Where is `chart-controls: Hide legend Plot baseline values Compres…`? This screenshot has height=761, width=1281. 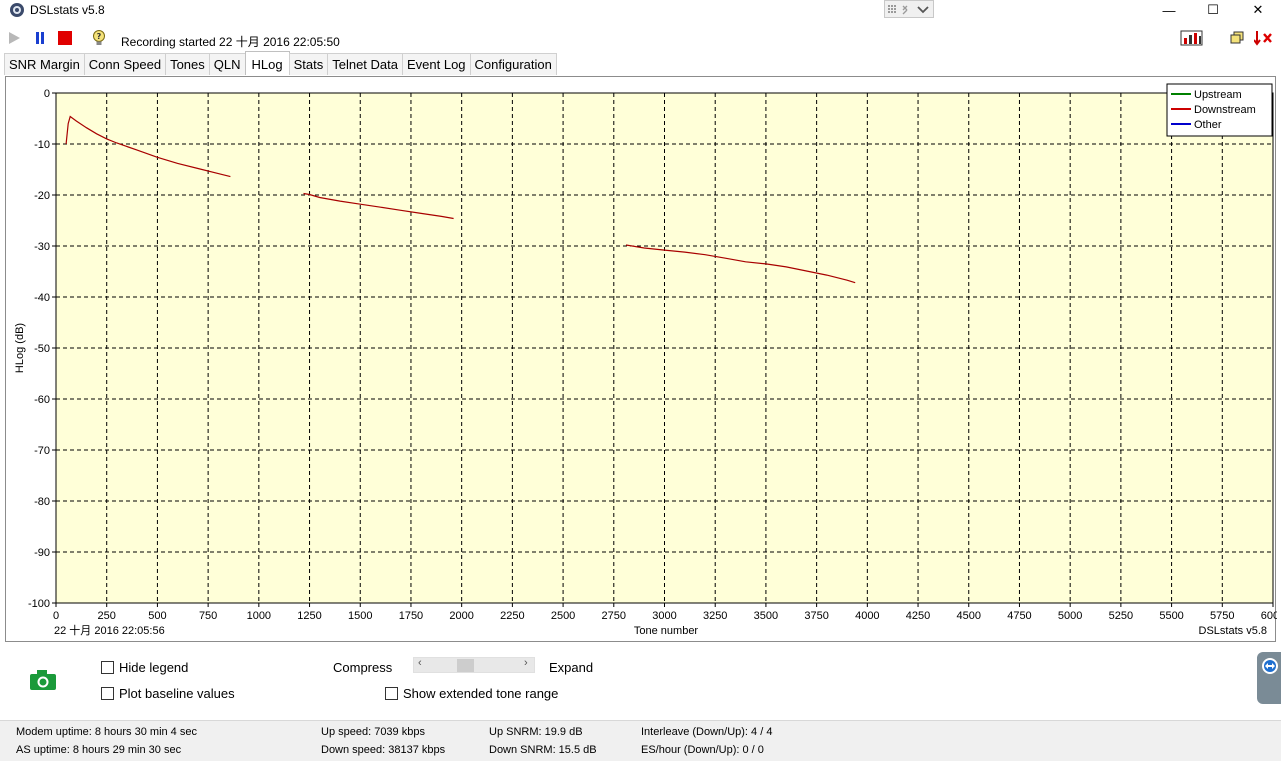
chart-controls: Hide legend Plot baseline values Compres… is located at coordinates (640, 681).